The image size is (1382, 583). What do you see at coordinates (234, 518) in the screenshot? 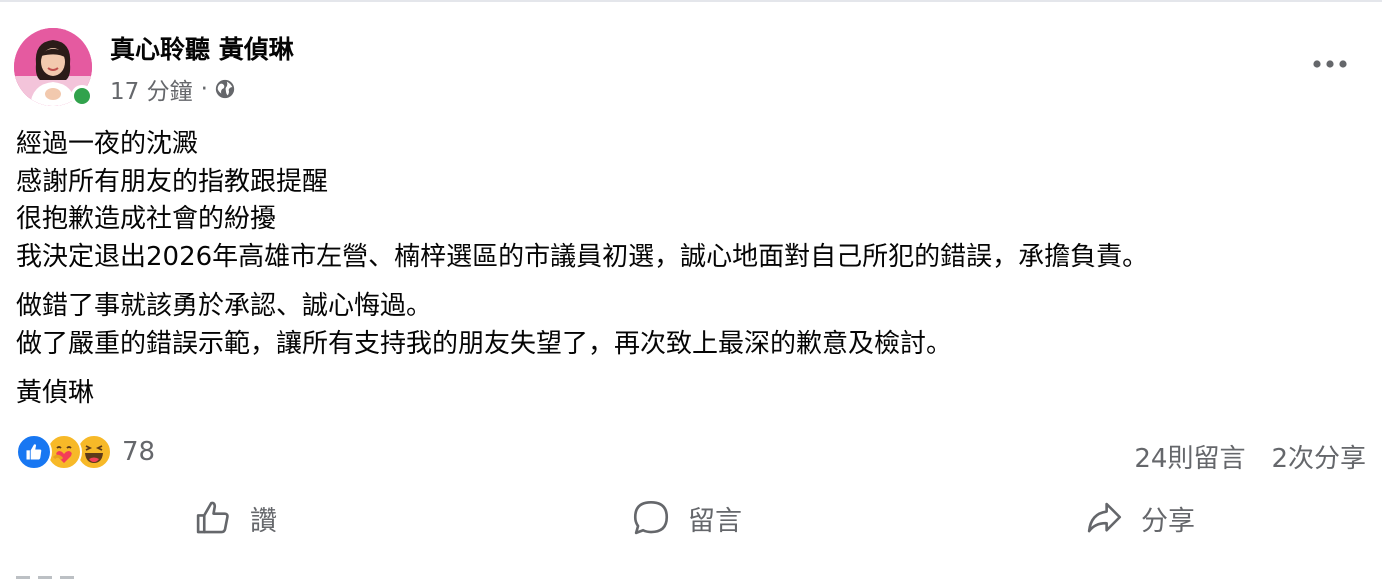
I see `like-button: 讚` at bounding box center [234, 518].